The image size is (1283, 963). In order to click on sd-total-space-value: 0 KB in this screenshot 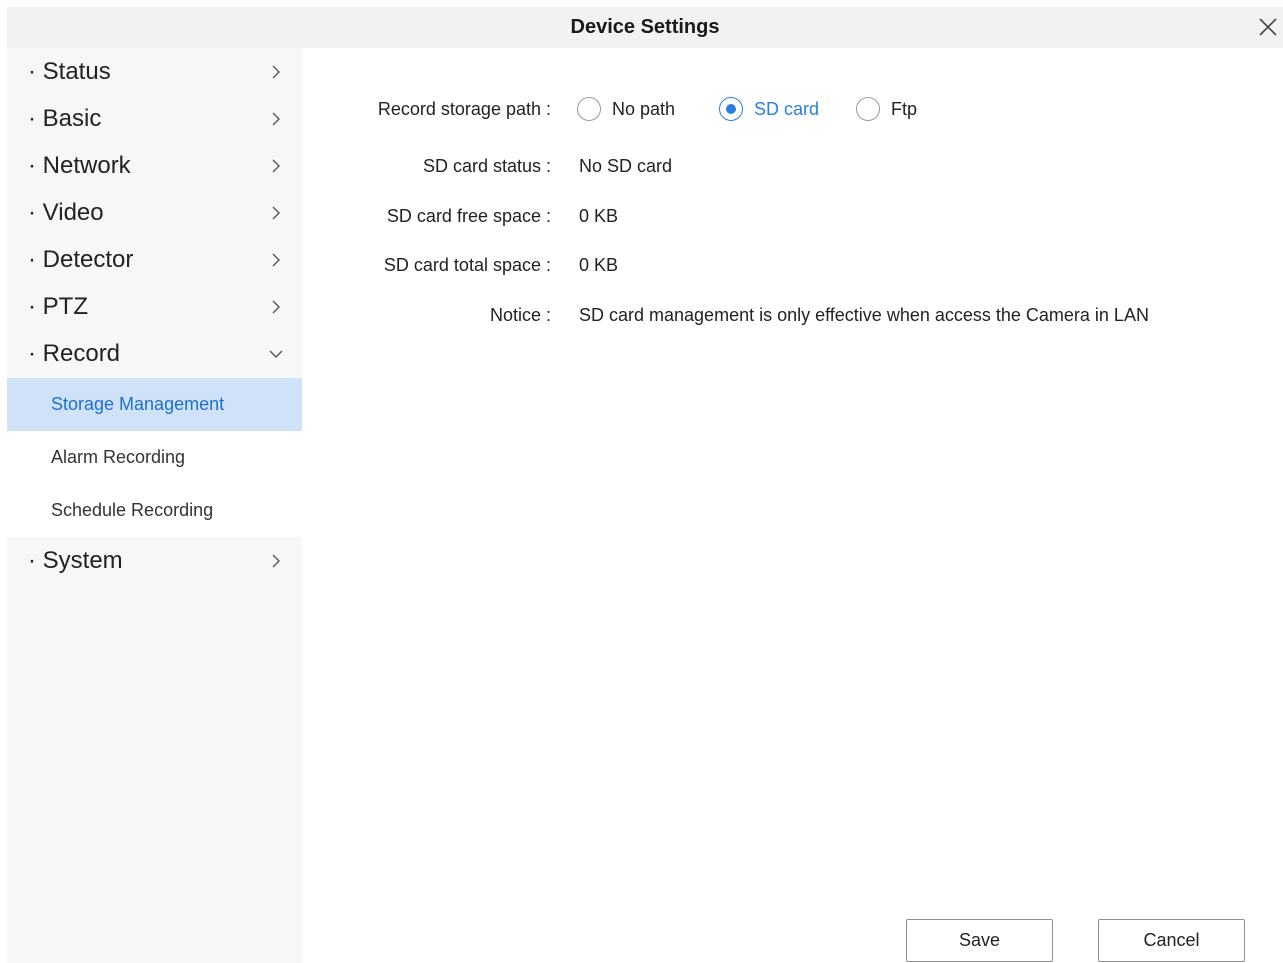, I will do `click(599, 265)`.